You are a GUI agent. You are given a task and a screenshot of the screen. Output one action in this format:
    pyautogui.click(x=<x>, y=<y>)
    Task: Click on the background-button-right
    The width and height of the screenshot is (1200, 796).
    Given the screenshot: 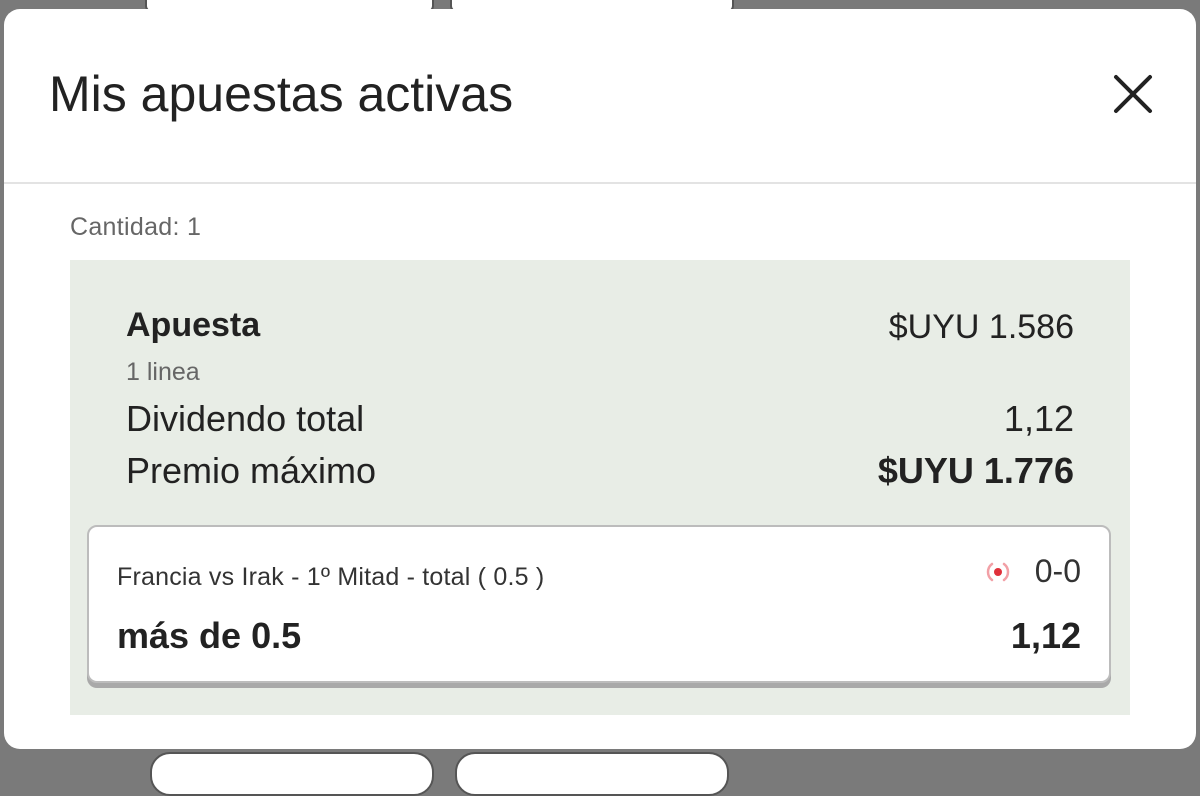 What is the action you would take?
    pyautogui.click(x=592, y=774)
    